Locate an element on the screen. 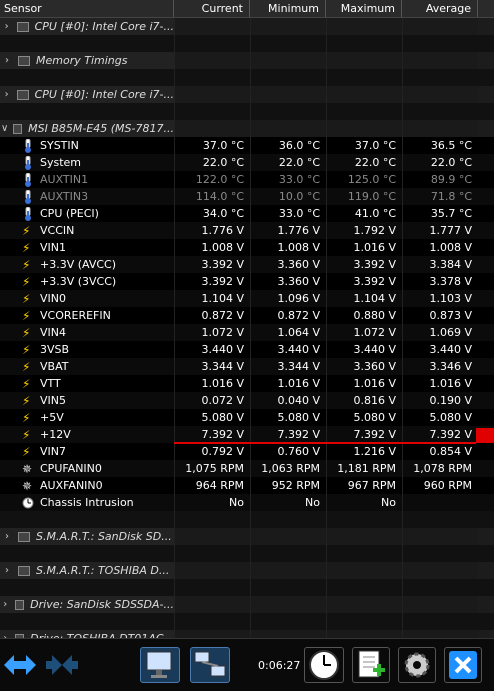 This screenshot has height=691, width=494. value-current: 0.792 V is located at coordinates (212, 451).